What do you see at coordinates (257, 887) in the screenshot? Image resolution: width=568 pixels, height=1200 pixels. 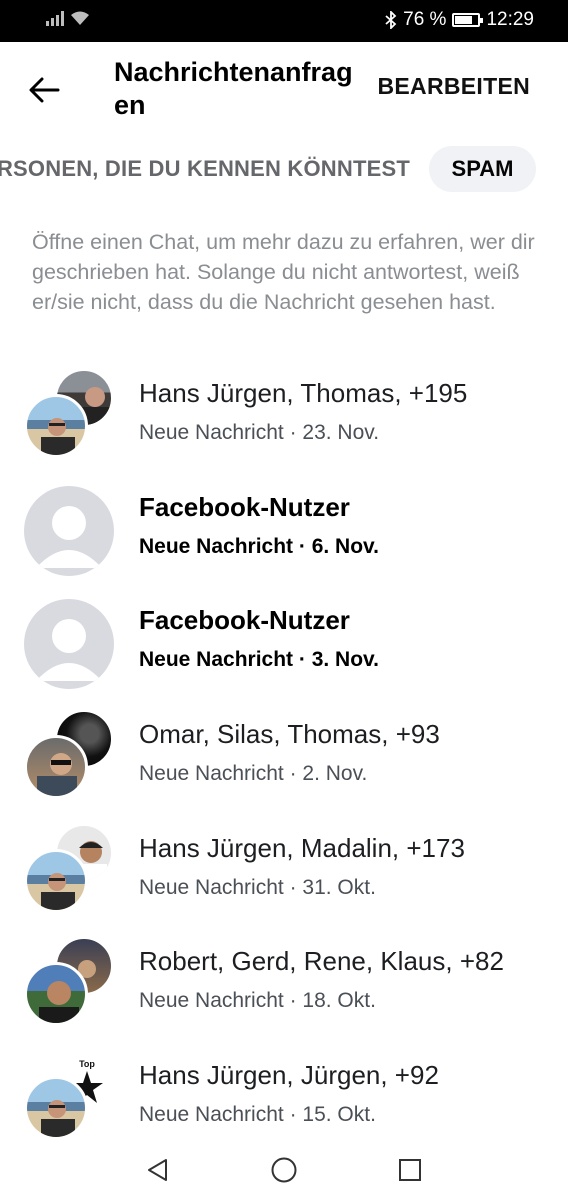 I see `request-meta: Neue Nachricht · 31. Okt.` at bounding box center [257, 887].